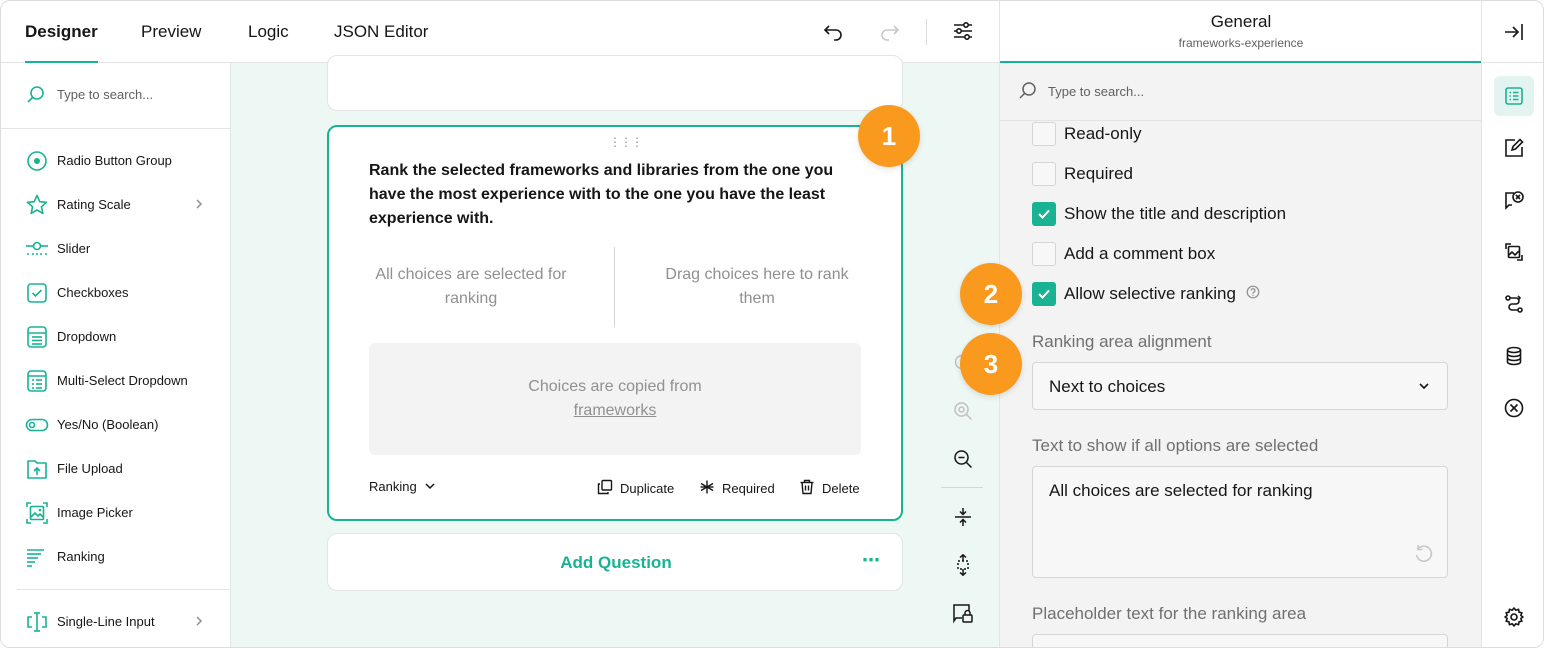  Describe the element at coordinates (81, 556) in the screenshot. I see `toolbox-item-label: Ranking` at that location.